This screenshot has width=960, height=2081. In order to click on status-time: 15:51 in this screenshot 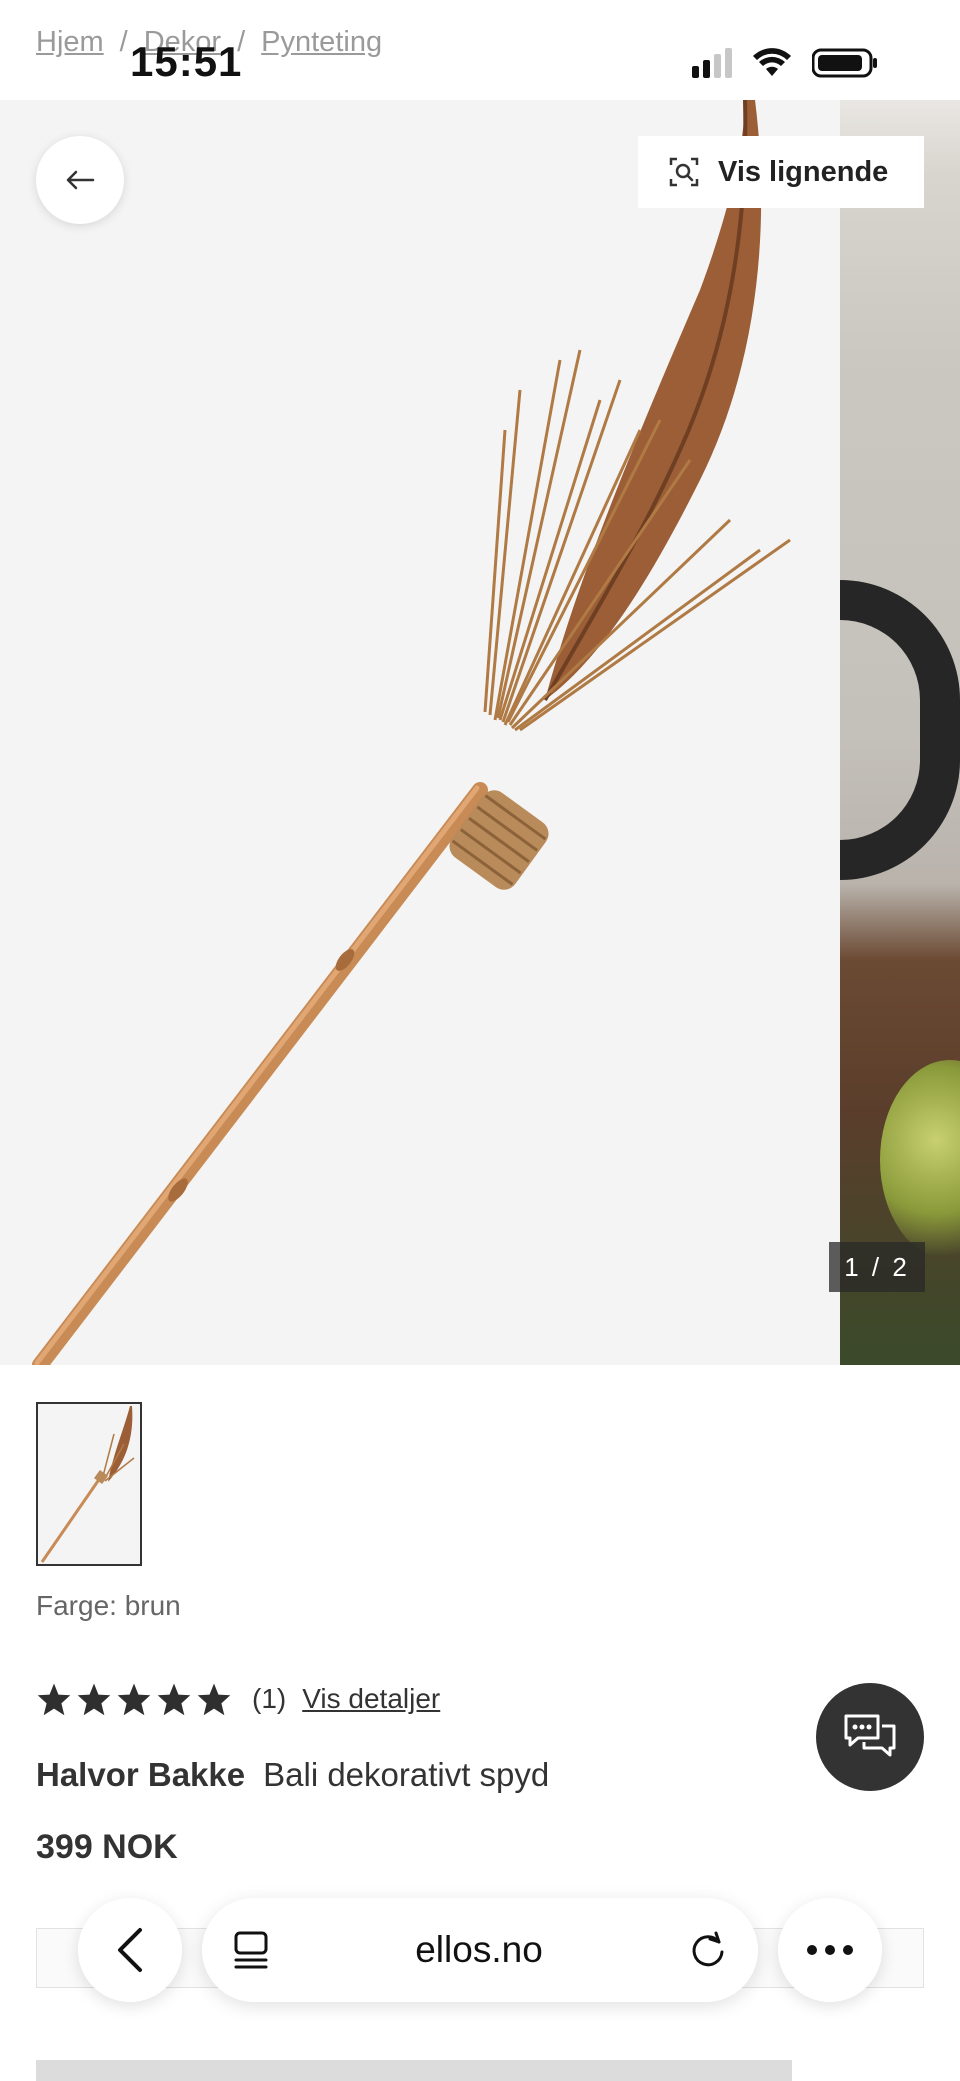, I will do `click(186, 61)`.